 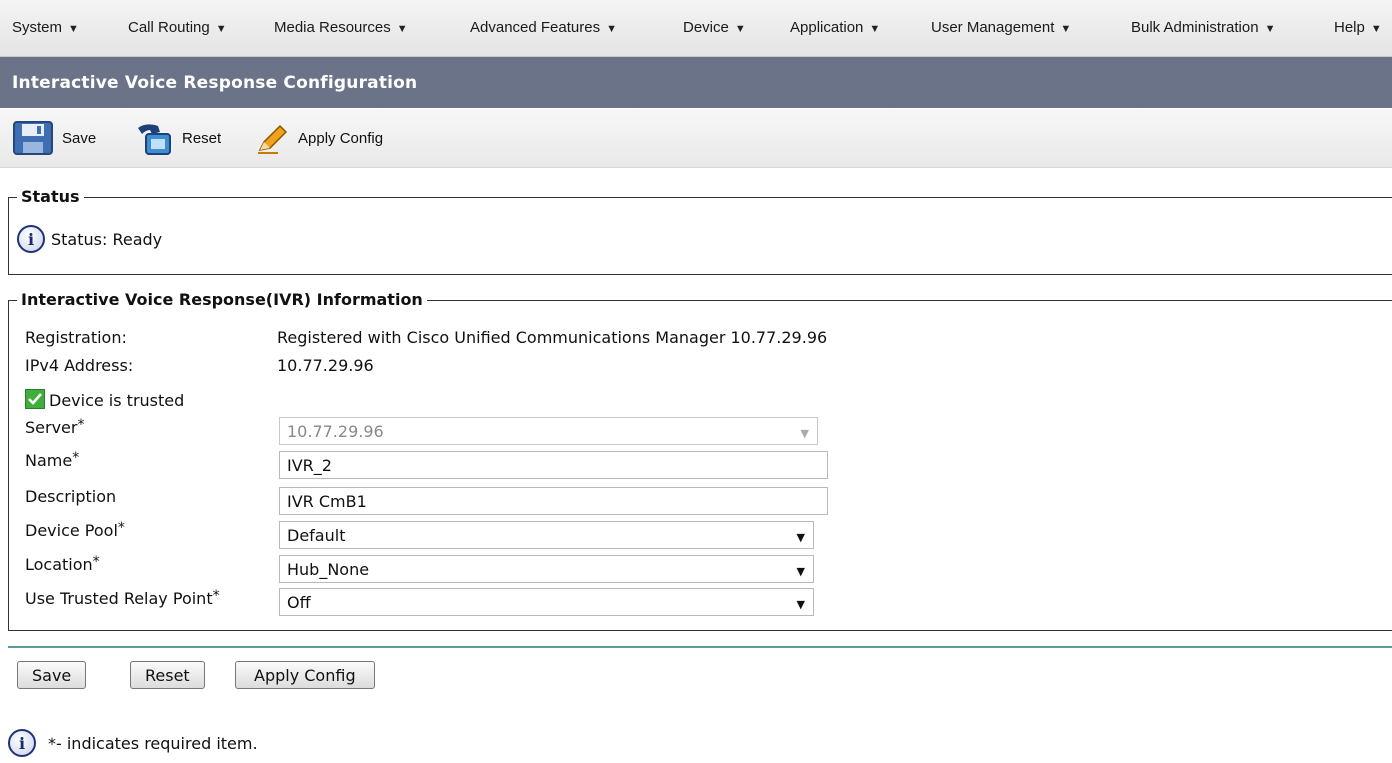 I want to click on device-pool-select-value: Default, so click(x=316, y=535).